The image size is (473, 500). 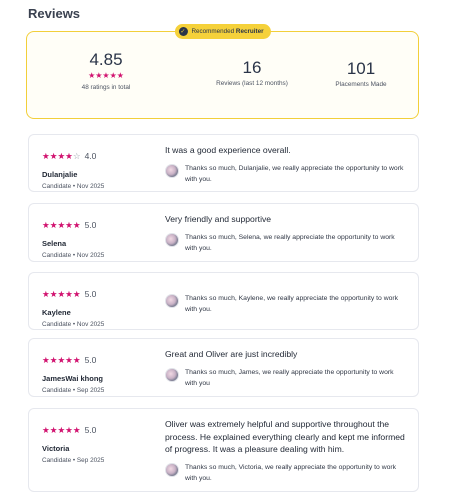 I want to click on reviewer-name: JamesWai khong, so click(x=72, y=378).